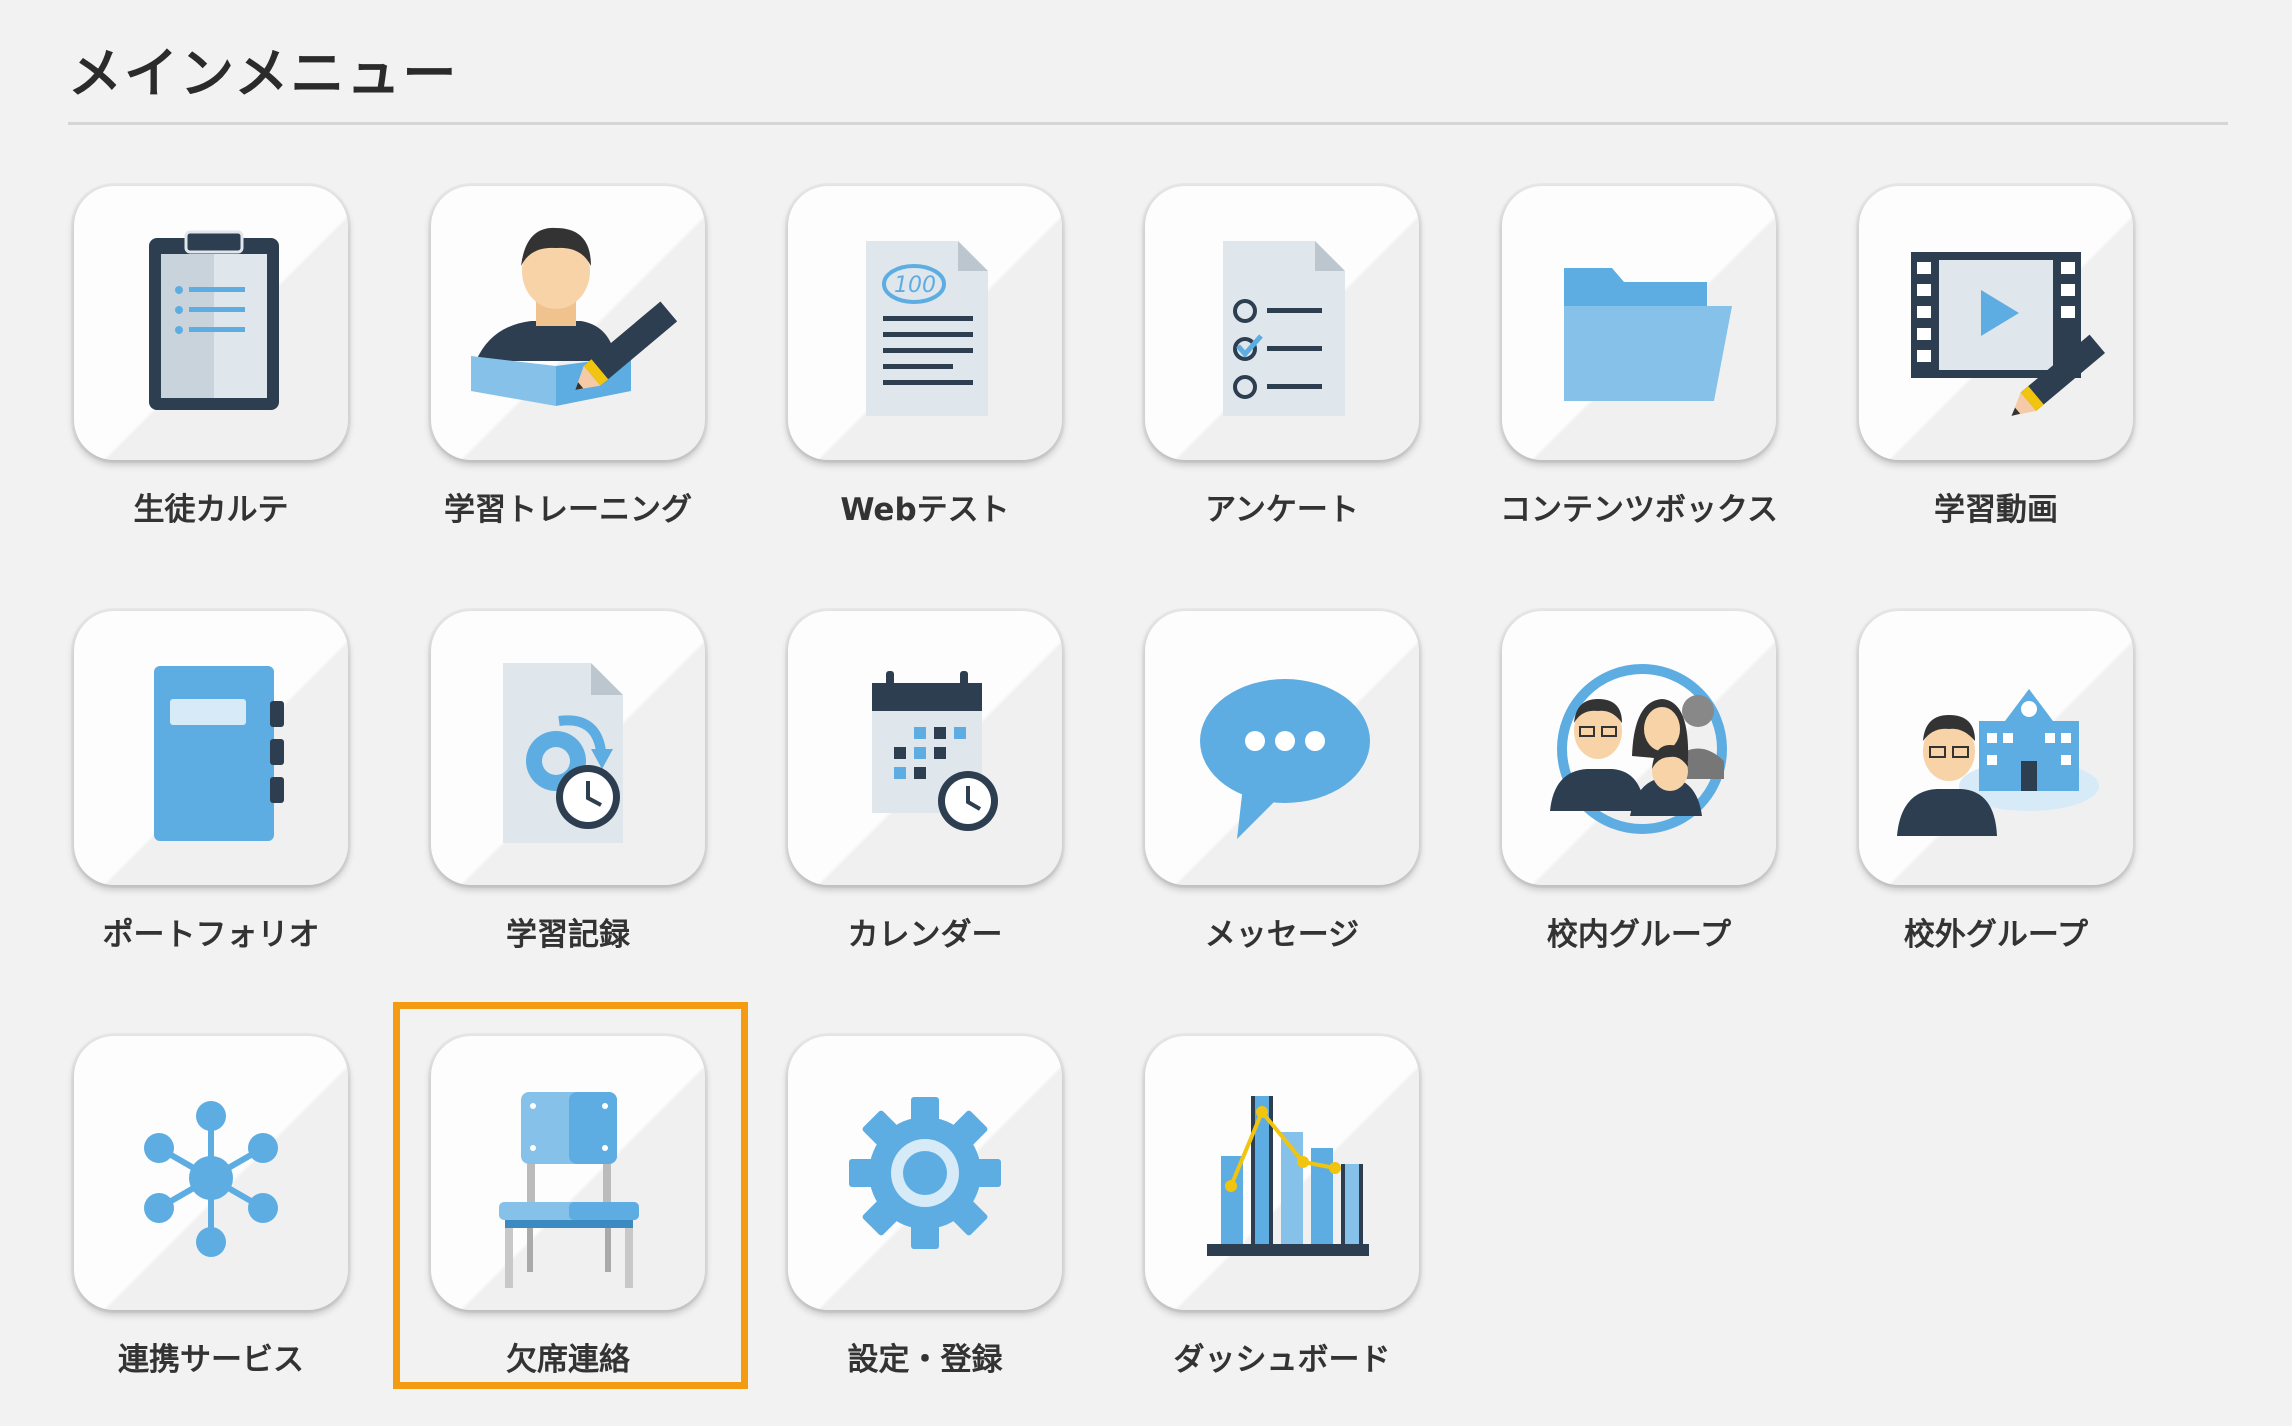 The image size is (2292, 1426). I want to click on menu-item-school-group: 校内グループ, so click(1627, 806).